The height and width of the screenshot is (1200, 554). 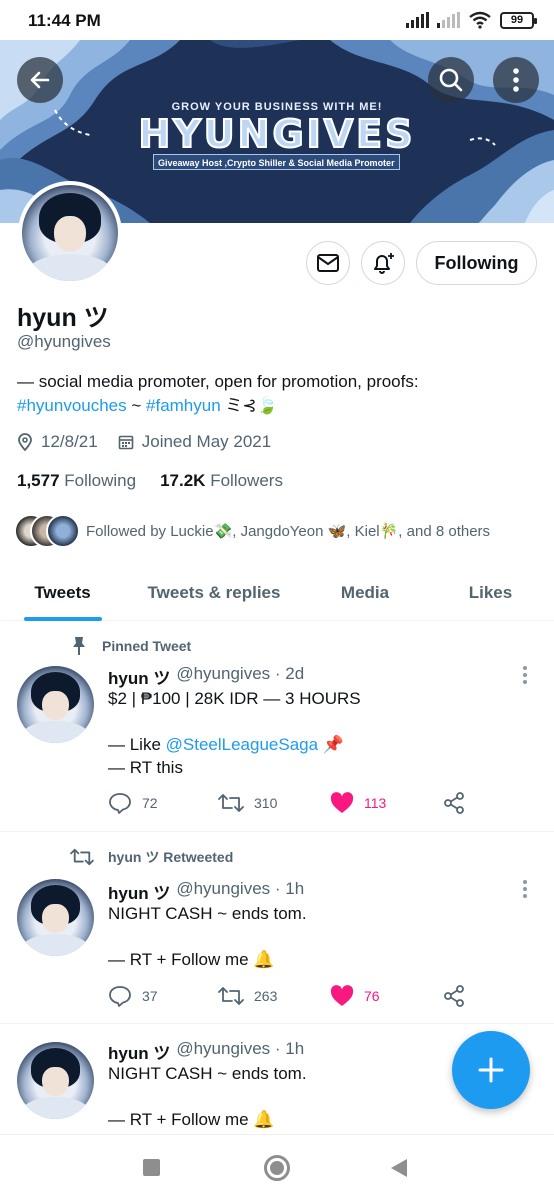 I want to click on followers-count: 17.2K, so click(x=183, y=480).